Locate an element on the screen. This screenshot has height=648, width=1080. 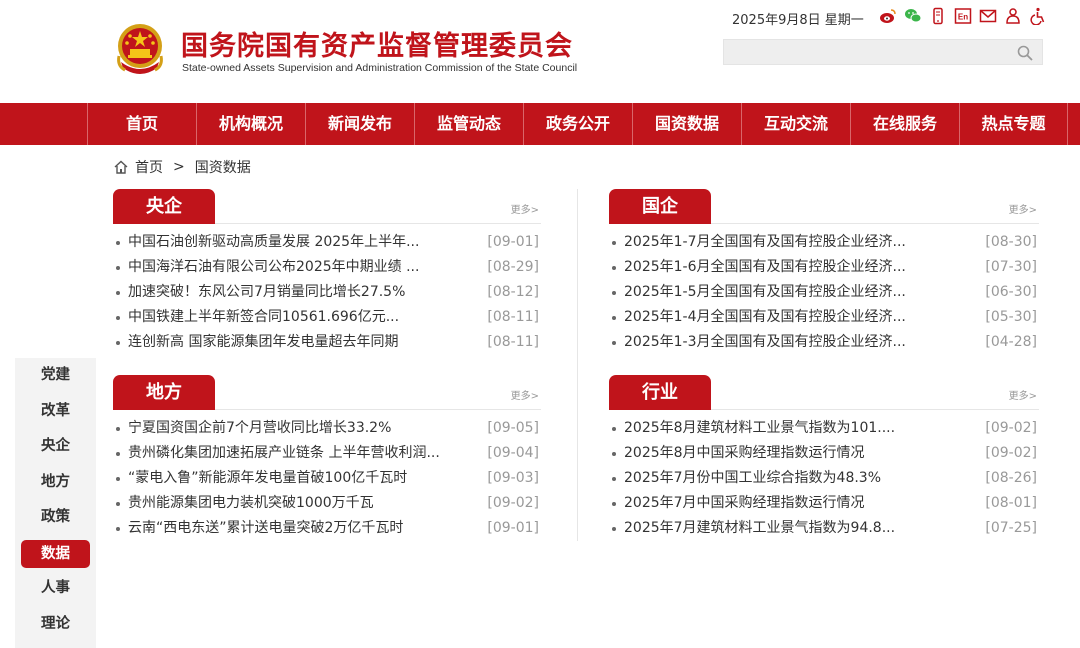
news-item: 2025年8月中国采购经理指数运行情况 [09-02] is located at coordinates (824, 453).